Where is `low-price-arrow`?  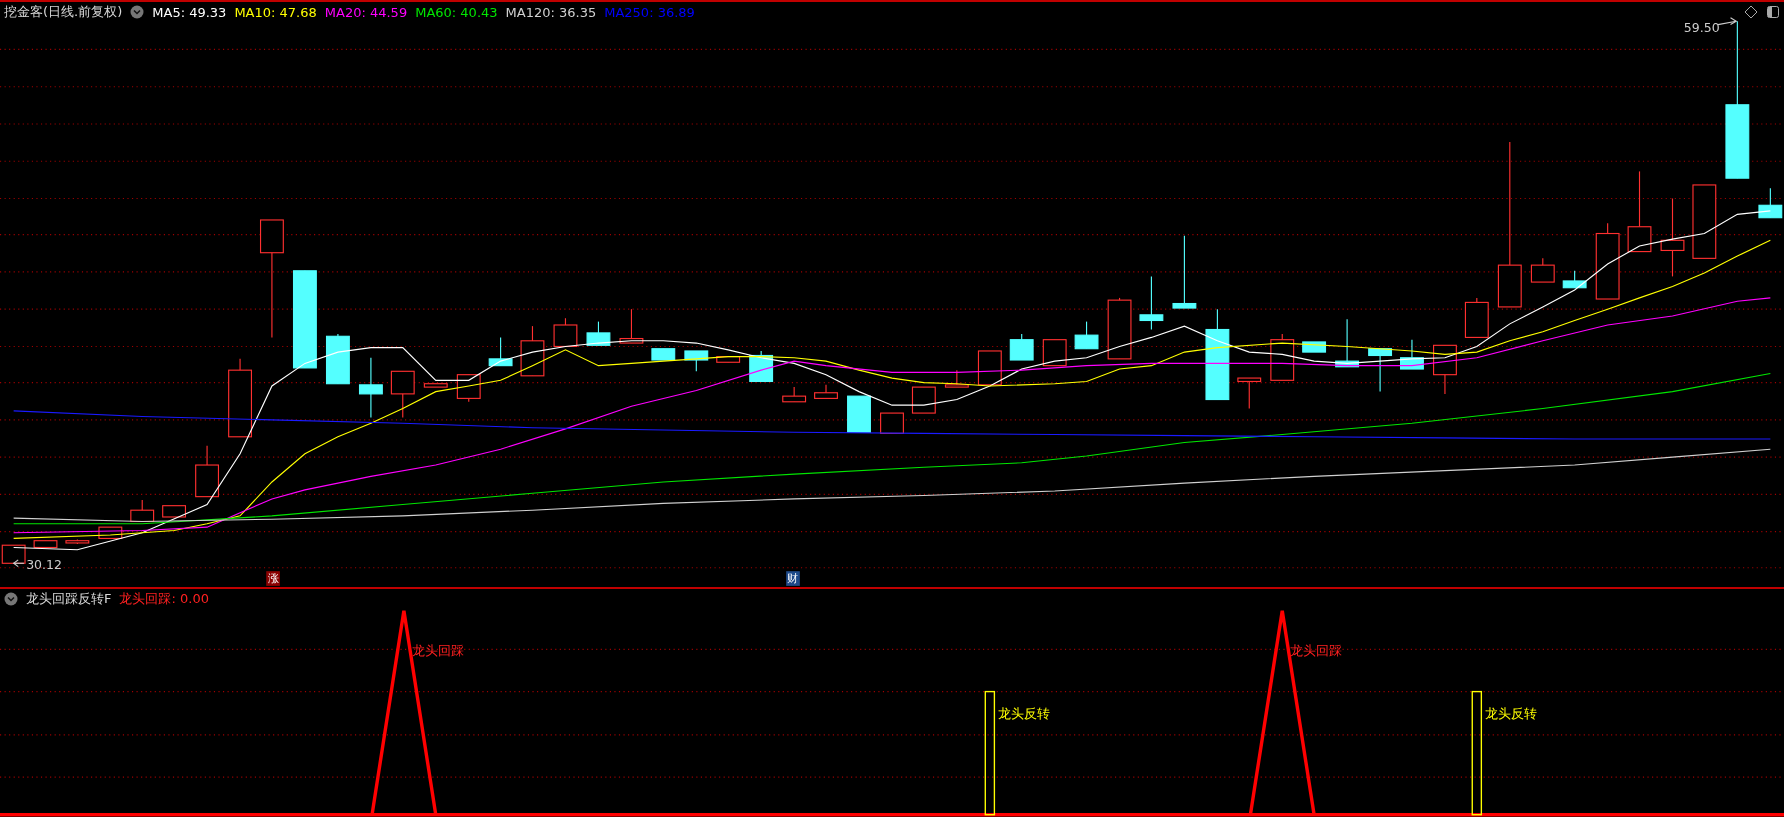 low-price-arrow is located at coordinates (18, 563).